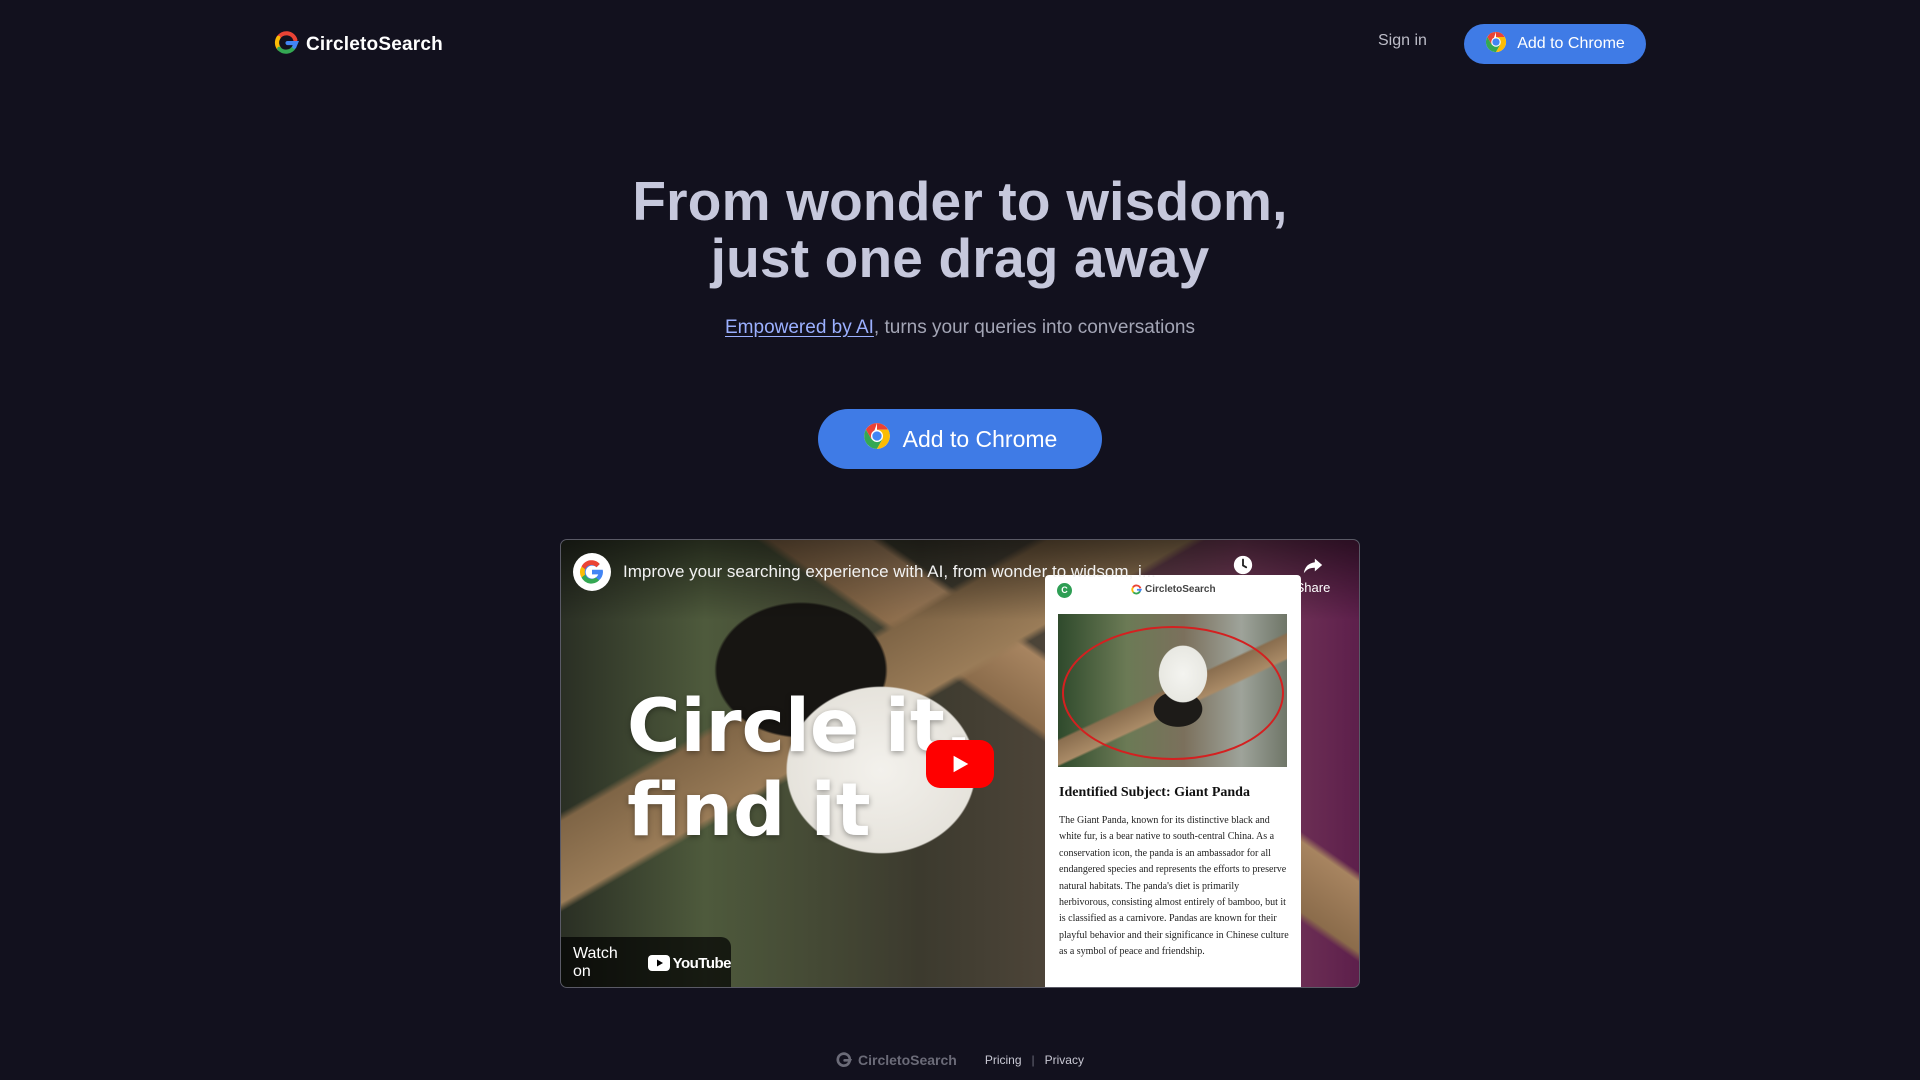 Image resolution: width=1920 pixels, height=1080 pixels. I want to click on circle-selection, so click(1173, 693).